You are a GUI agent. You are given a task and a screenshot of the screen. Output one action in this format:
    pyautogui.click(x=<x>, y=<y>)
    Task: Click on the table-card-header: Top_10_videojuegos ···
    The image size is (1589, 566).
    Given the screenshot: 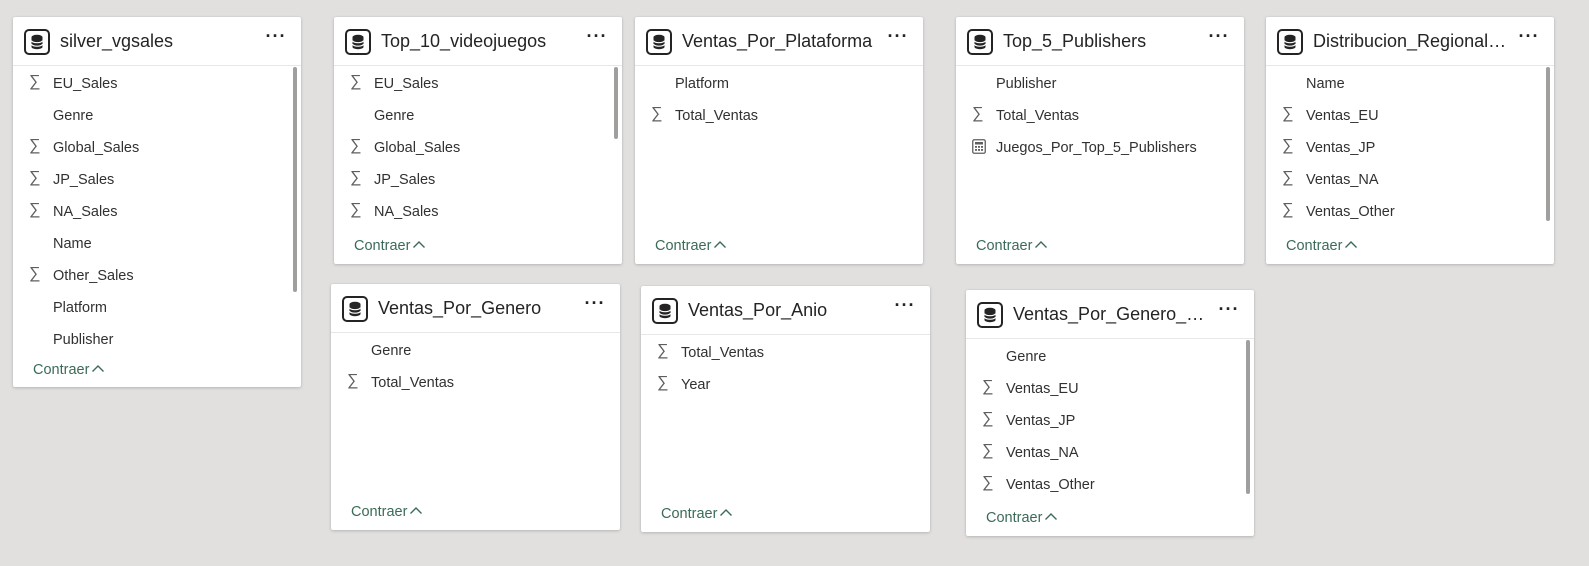 What is the action you would take?
    pyautogui.click(x=478, y=41)
    